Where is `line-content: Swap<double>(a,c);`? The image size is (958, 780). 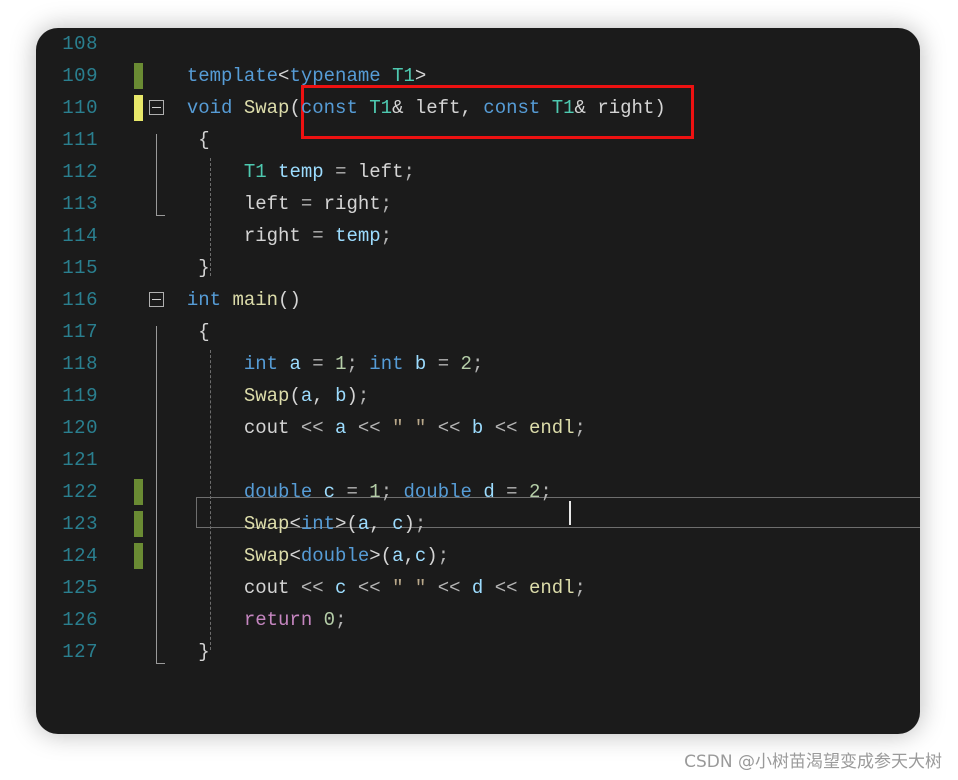
line-content: Swap<double>(a,c); is located at coordinates (306, 556).